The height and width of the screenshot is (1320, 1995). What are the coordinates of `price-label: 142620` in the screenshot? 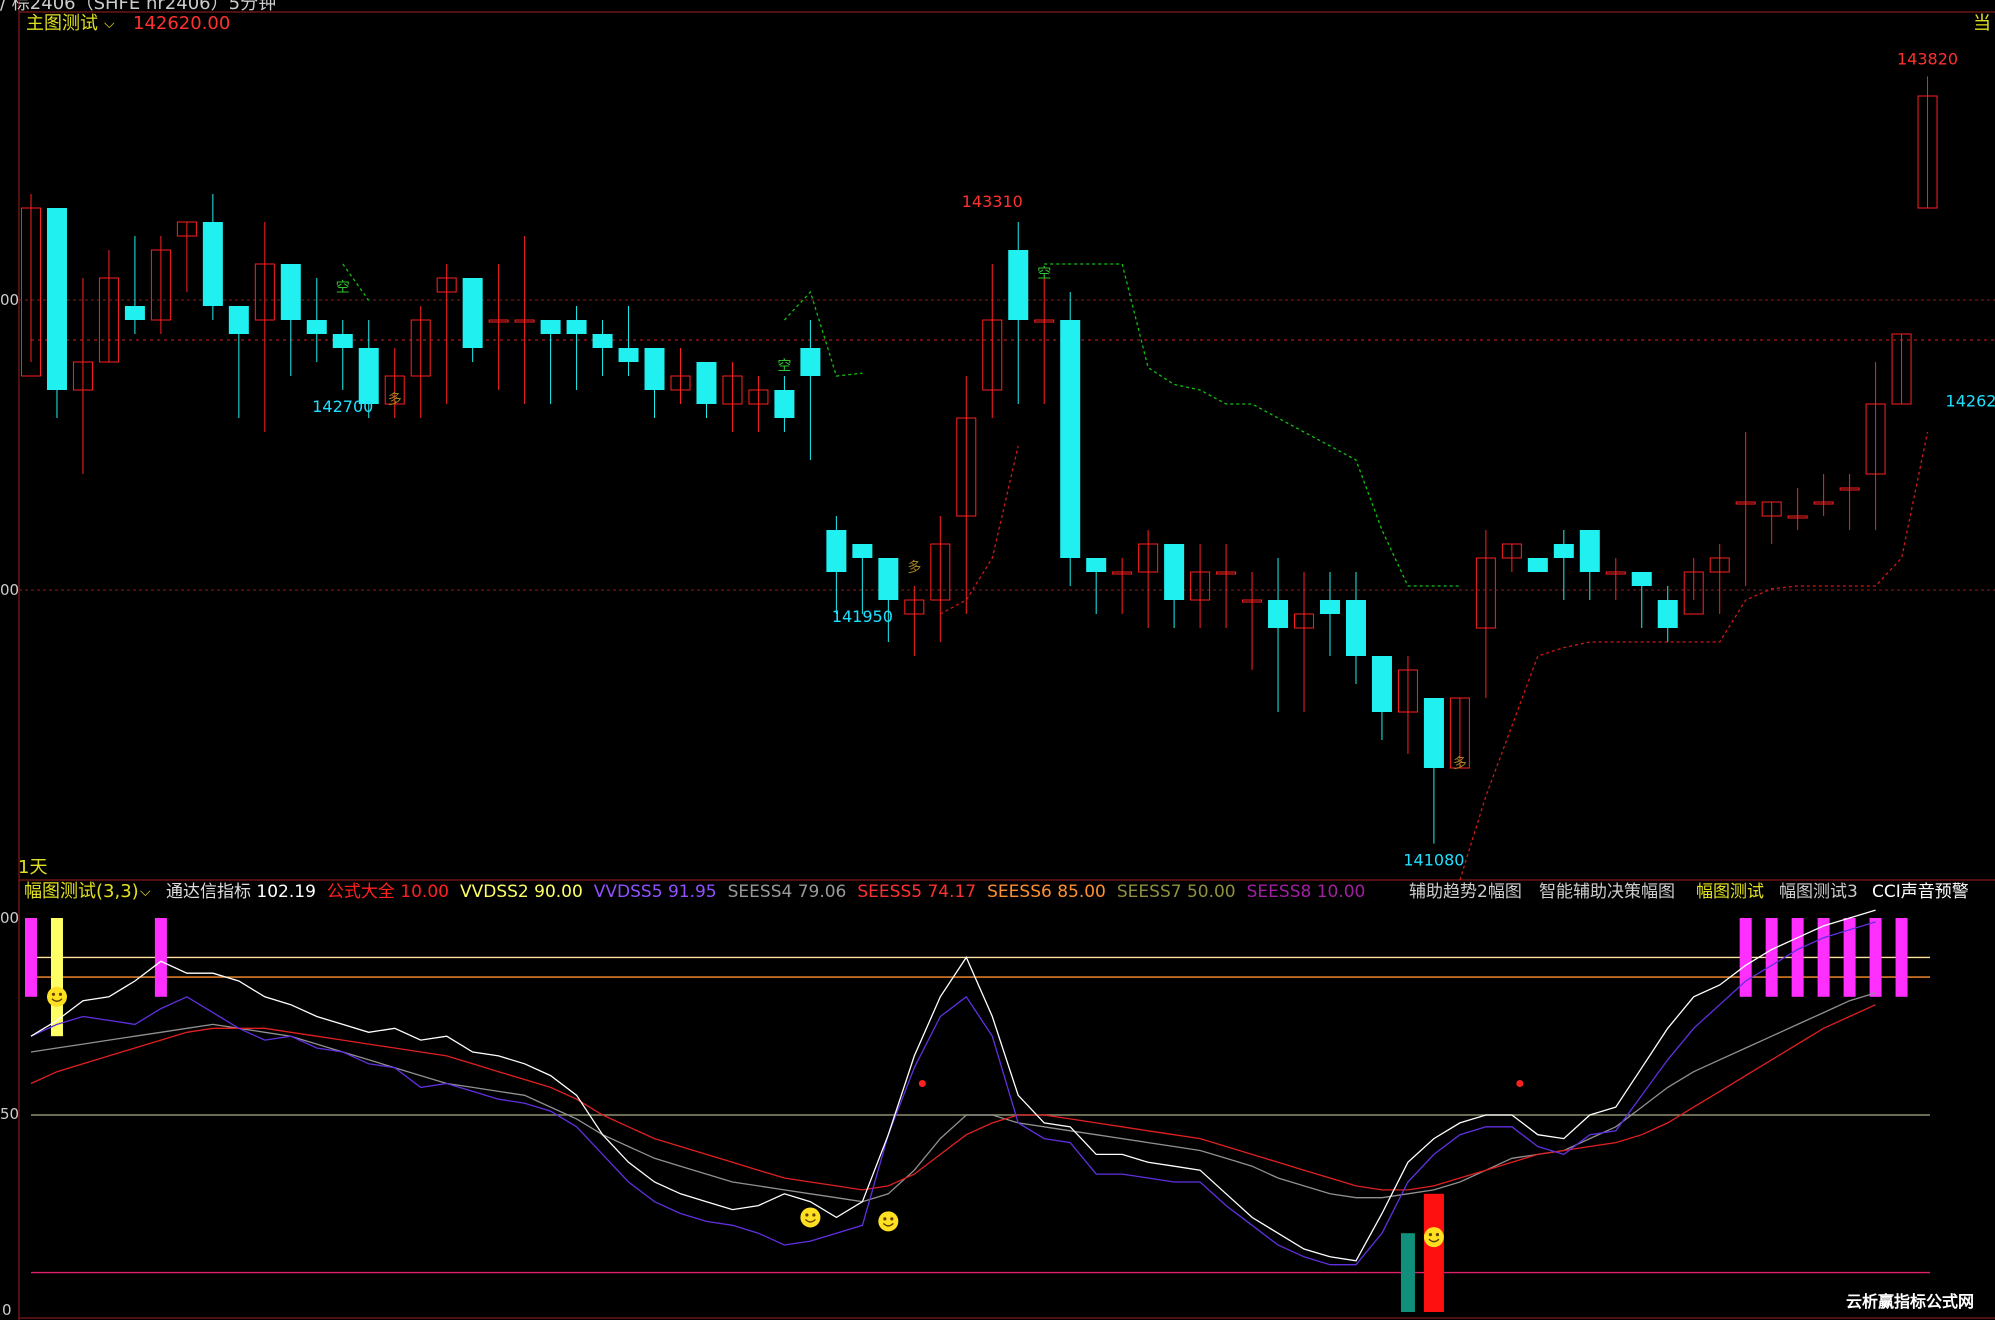 It's located at (1970, 400).